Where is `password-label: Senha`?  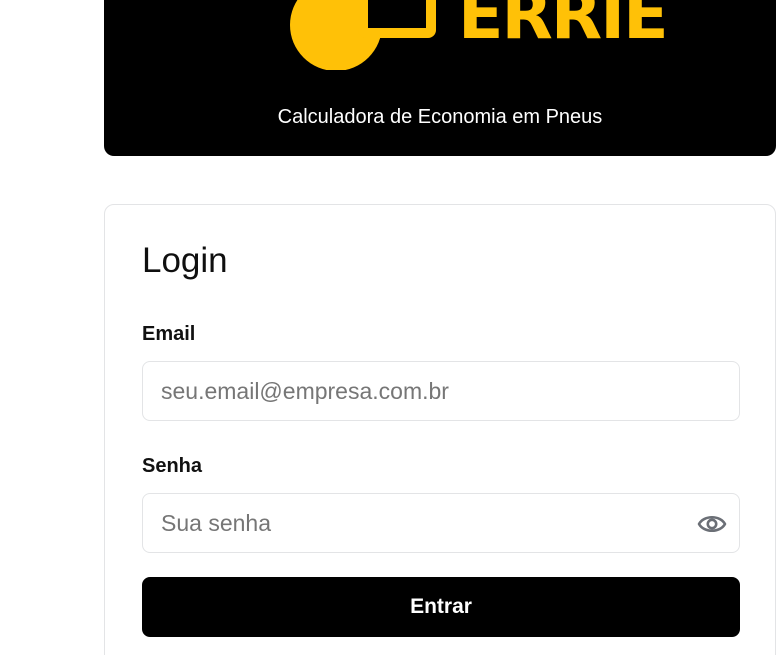 password-label: Senha is located at coordinates (172, 466).